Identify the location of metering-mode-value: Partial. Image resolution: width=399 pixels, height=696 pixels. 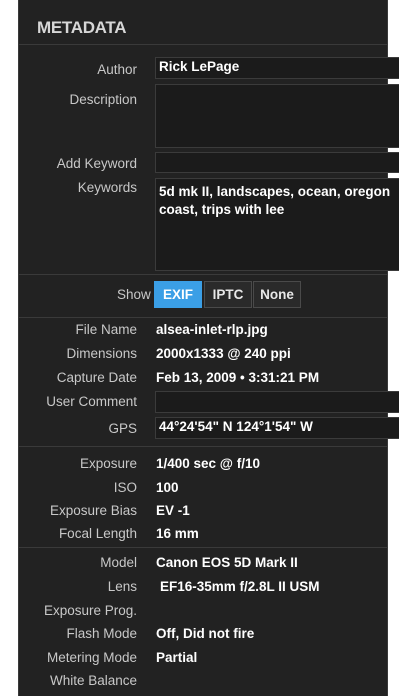
(177, 657).